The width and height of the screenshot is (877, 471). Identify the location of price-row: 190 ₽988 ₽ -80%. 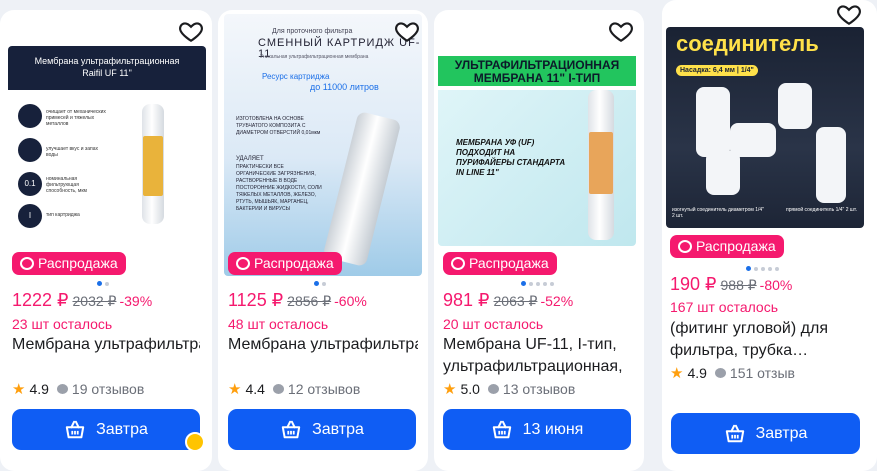
(731, 284).